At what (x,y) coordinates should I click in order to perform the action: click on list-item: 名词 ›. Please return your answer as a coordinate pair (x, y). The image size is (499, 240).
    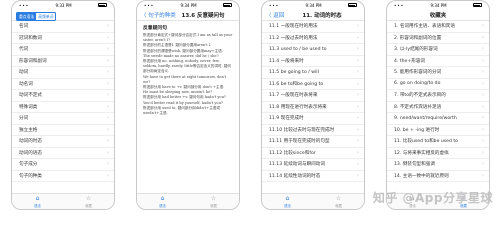
    Looking at the image, I should click on (63, 27).